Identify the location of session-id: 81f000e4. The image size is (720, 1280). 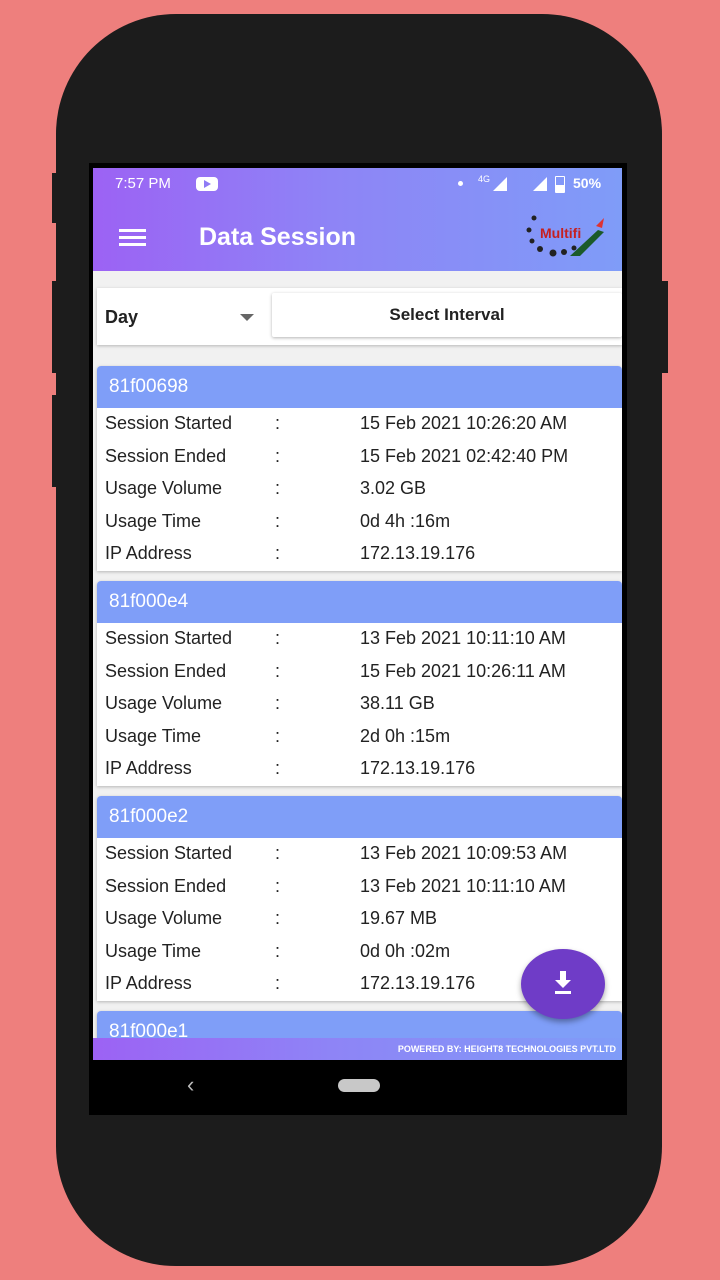
(359, 602).